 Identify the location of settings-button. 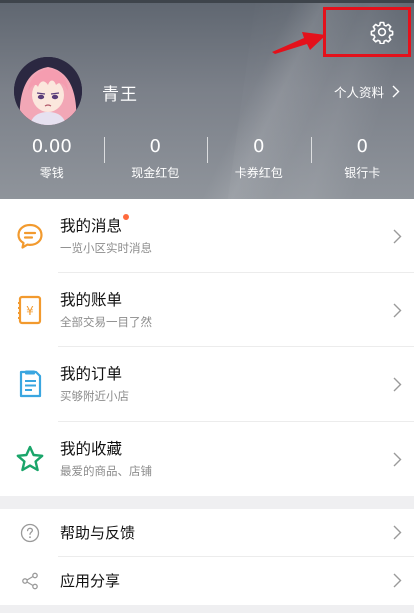
(367, 32).